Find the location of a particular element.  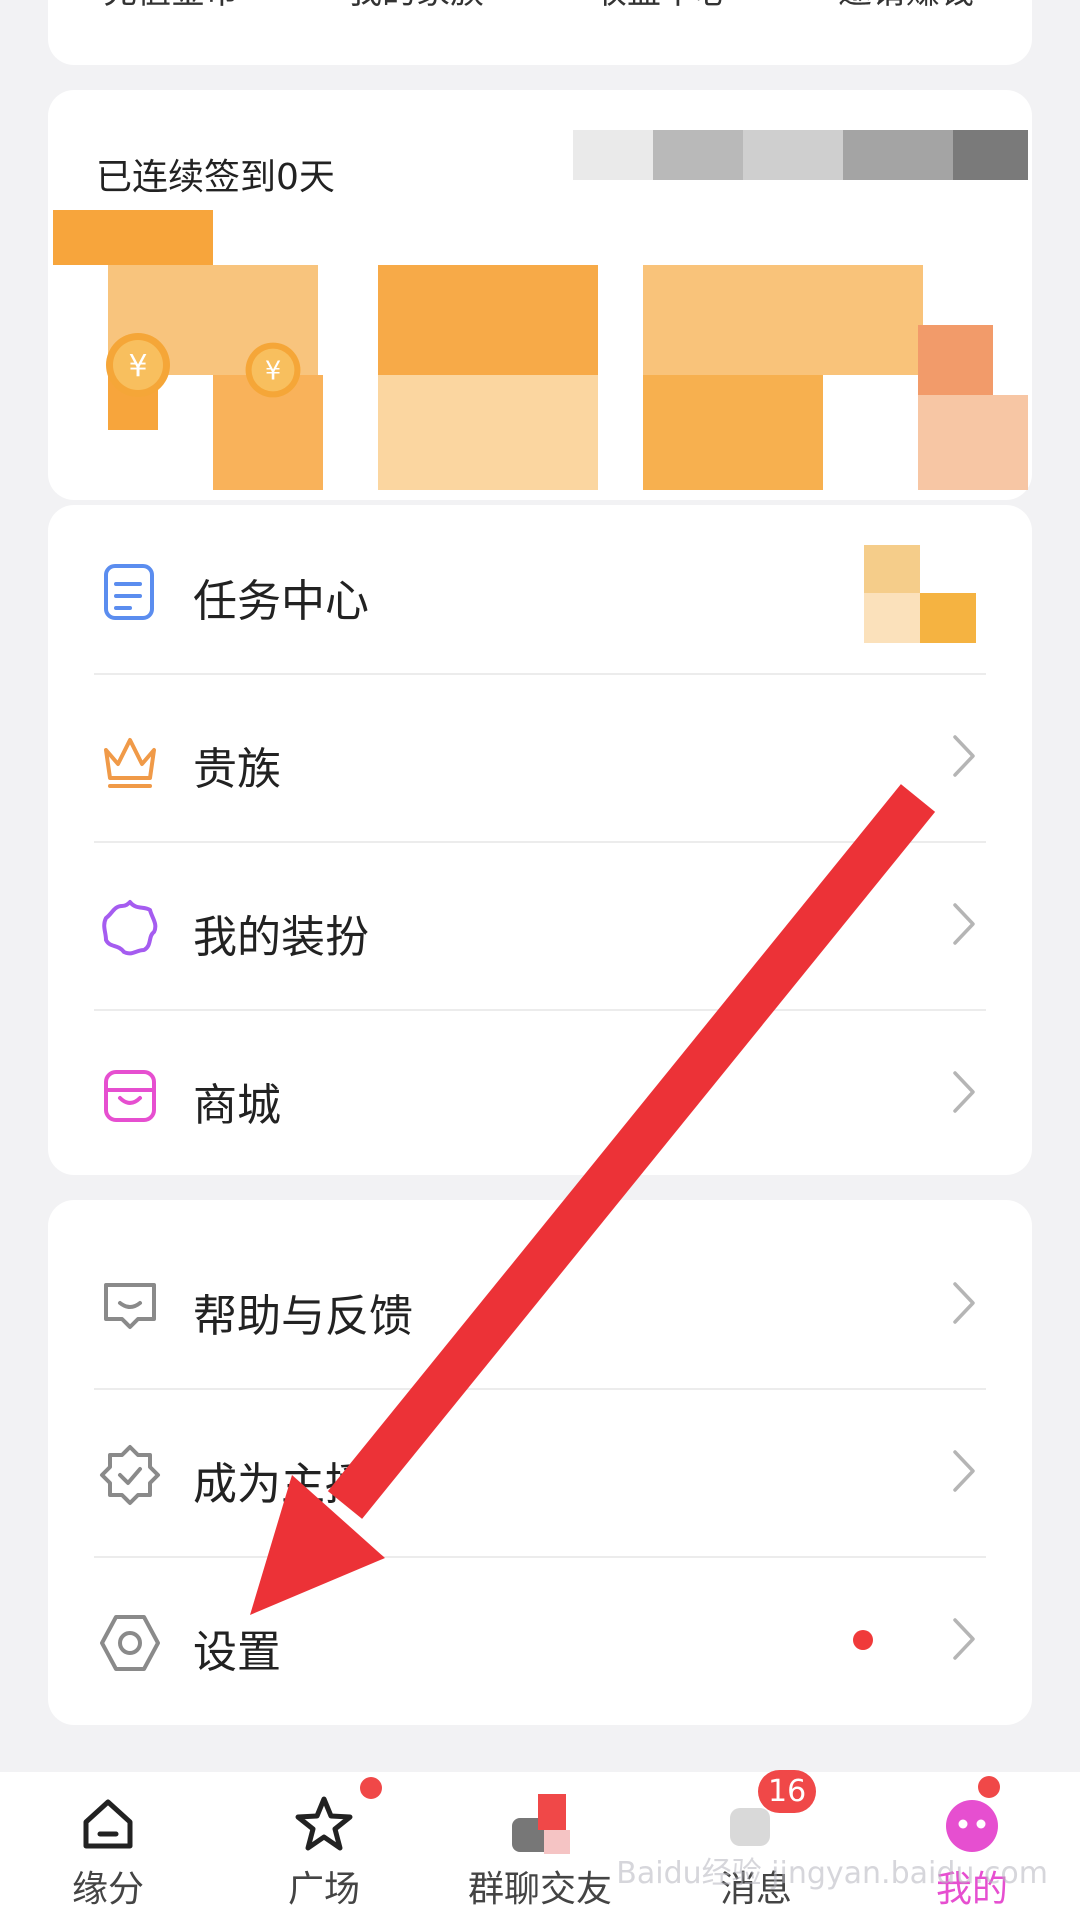

quick-invite-earn: 邀请赚钱 is located at coordinates (906, 6).